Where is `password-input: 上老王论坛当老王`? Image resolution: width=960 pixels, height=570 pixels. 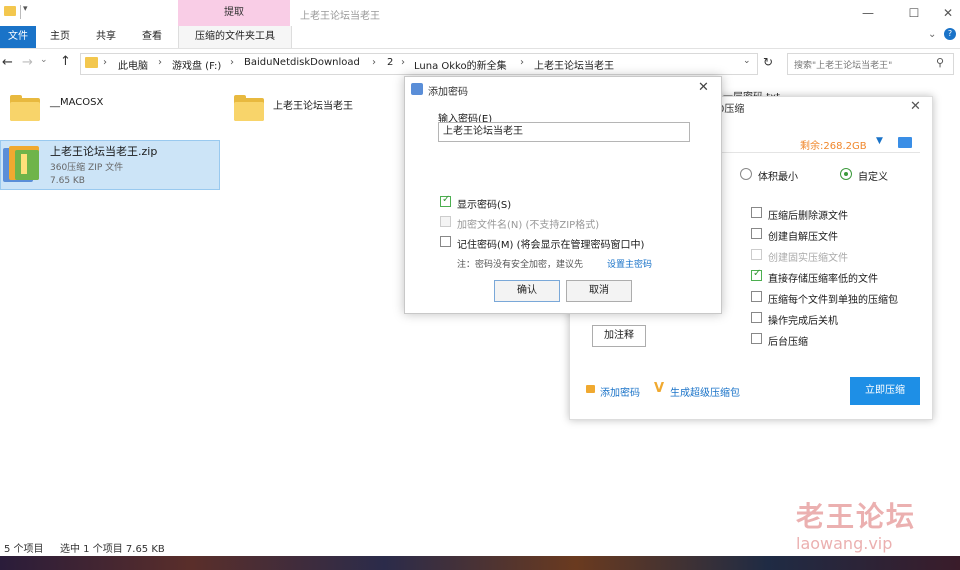 password-input: 上老王论坛当老王 is located at coordinates (564, 132).